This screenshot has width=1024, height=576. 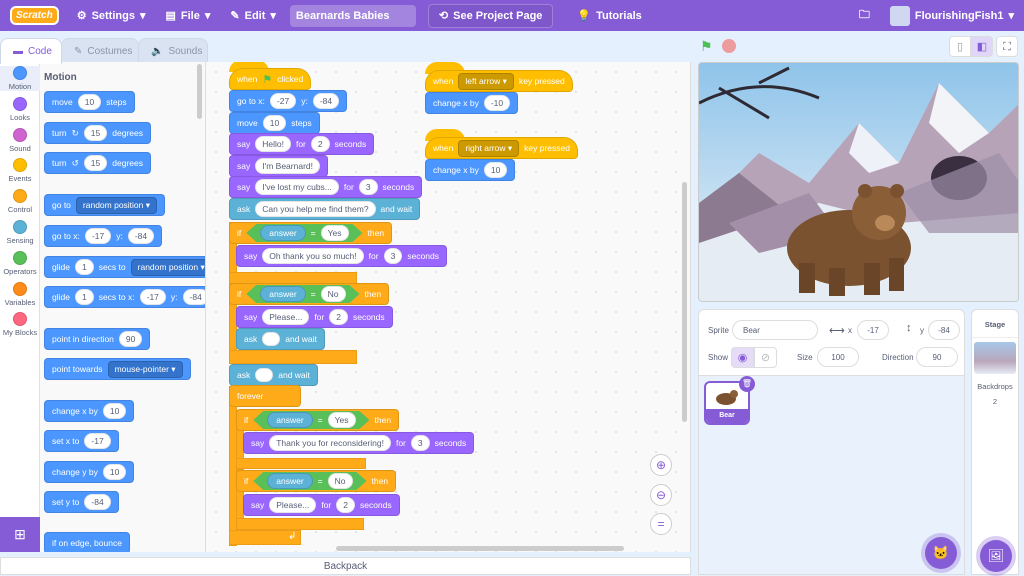 What do you see at coordinates (995, 442) in the screenshot?
I see `stage-panel: Stage Backdrops 2 🖼` at bounding box center [995, 442].